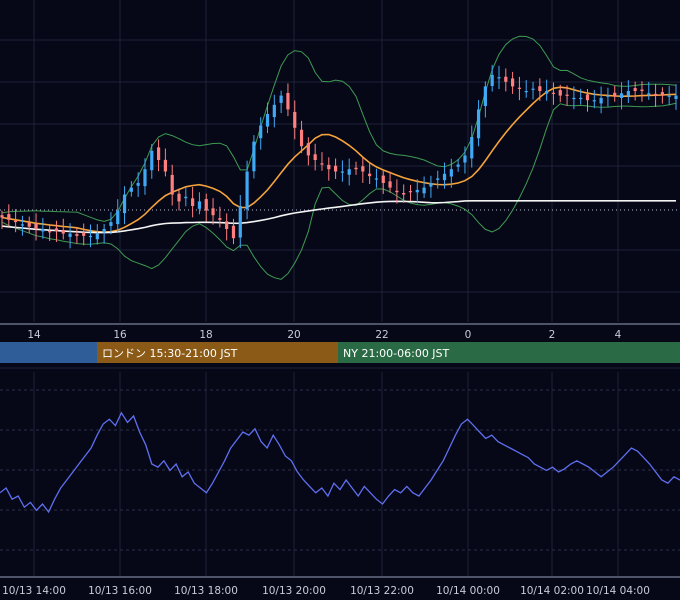 Image resolution: width=680 pixels, height=600 pixels. I want to click on top-axis-tick-label: 2, so click(552, 335).